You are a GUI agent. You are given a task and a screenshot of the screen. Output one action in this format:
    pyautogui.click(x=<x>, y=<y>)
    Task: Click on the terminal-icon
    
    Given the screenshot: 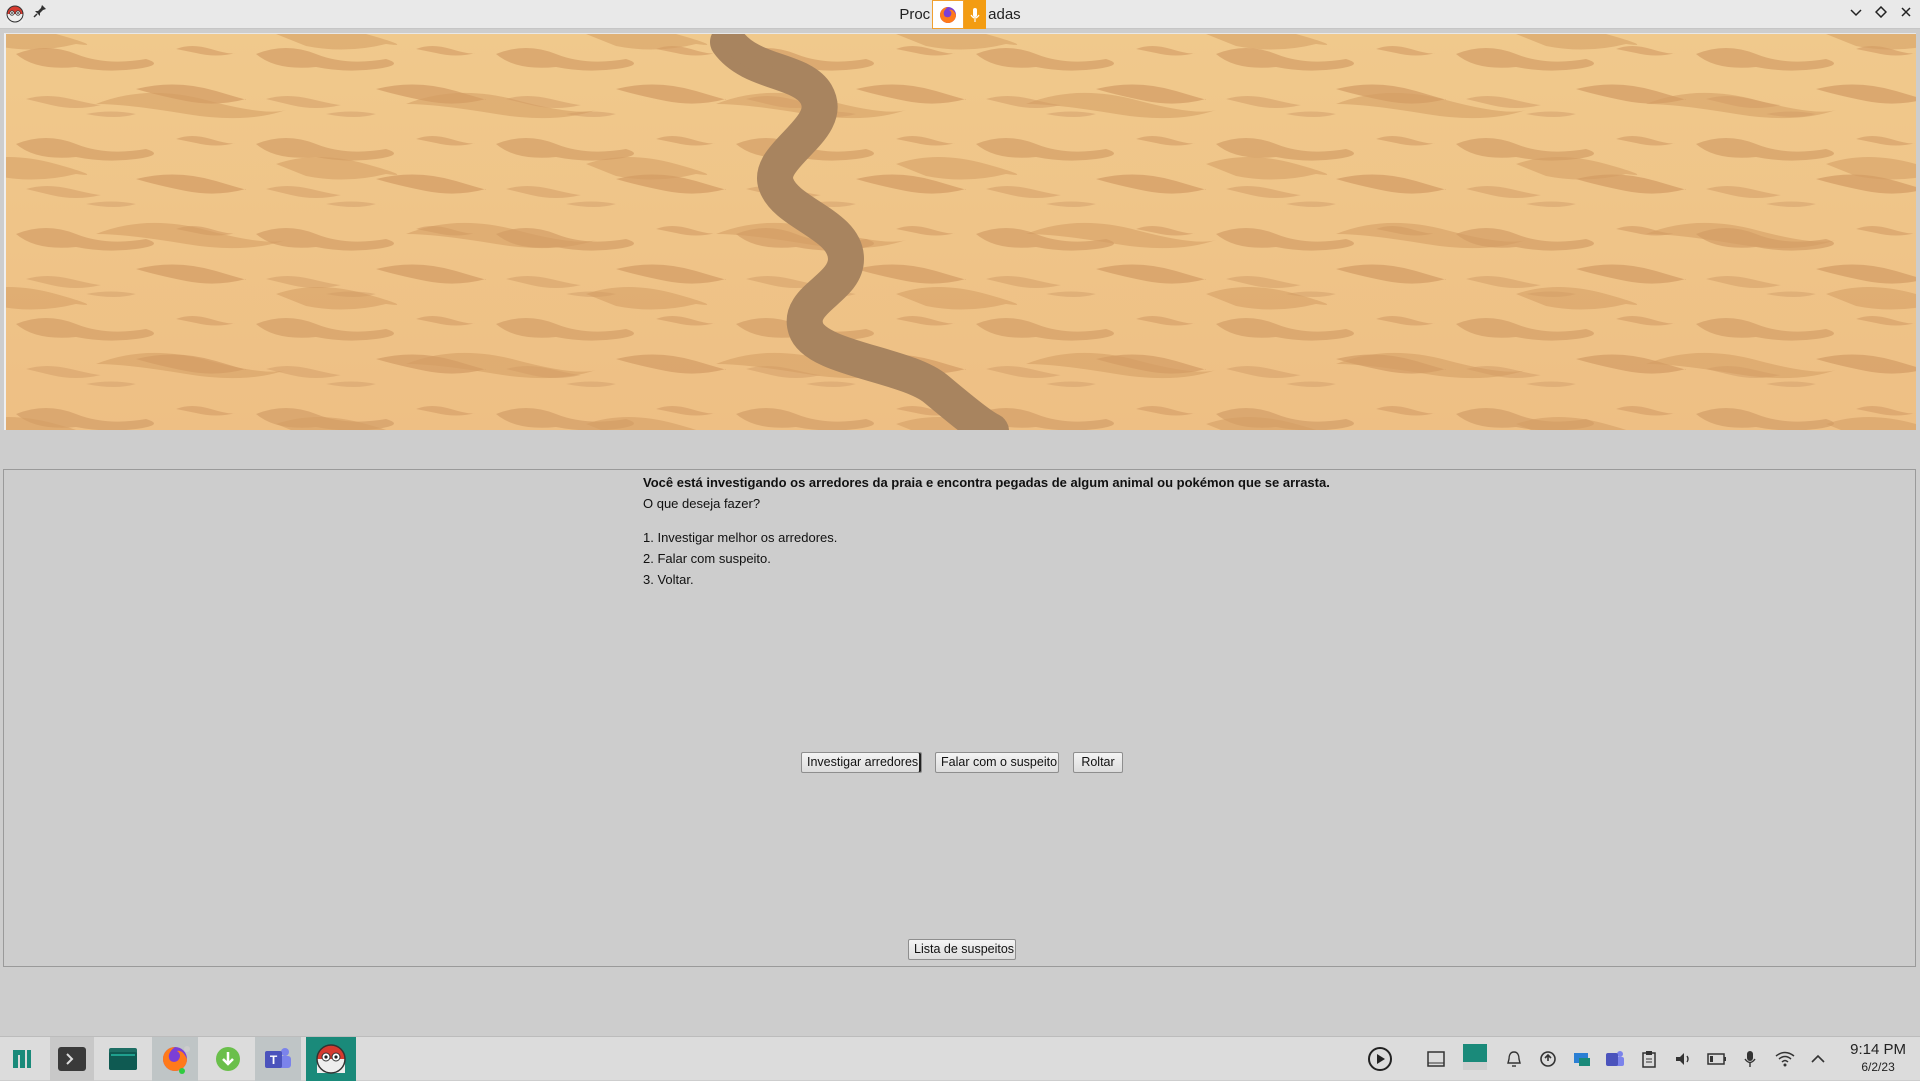 What is the action you would take?
    pyautogui.click(x=72, y=1059)
    